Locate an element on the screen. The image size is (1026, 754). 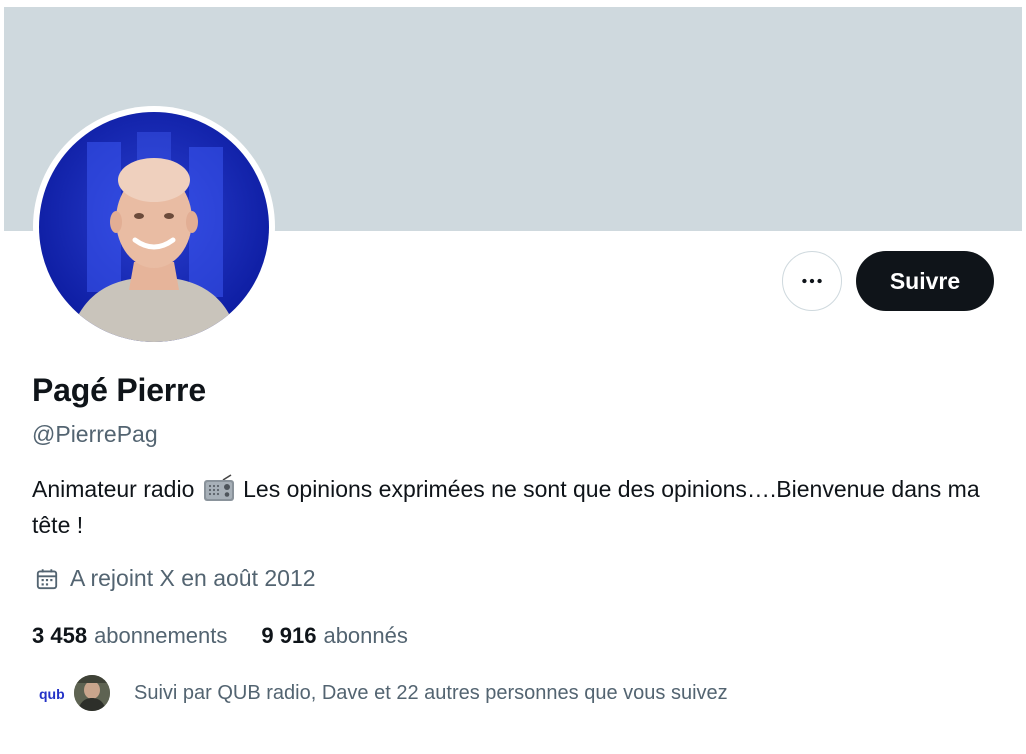
profile-handle: @PierrePag is located at coordinates (95, 434).